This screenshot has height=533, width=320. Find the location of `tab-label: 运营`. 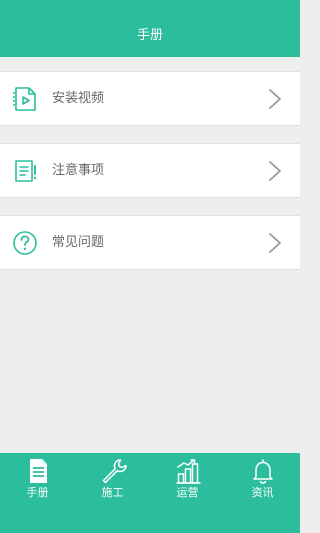

tab-label: 运营 is located at coordinates (187, 492).